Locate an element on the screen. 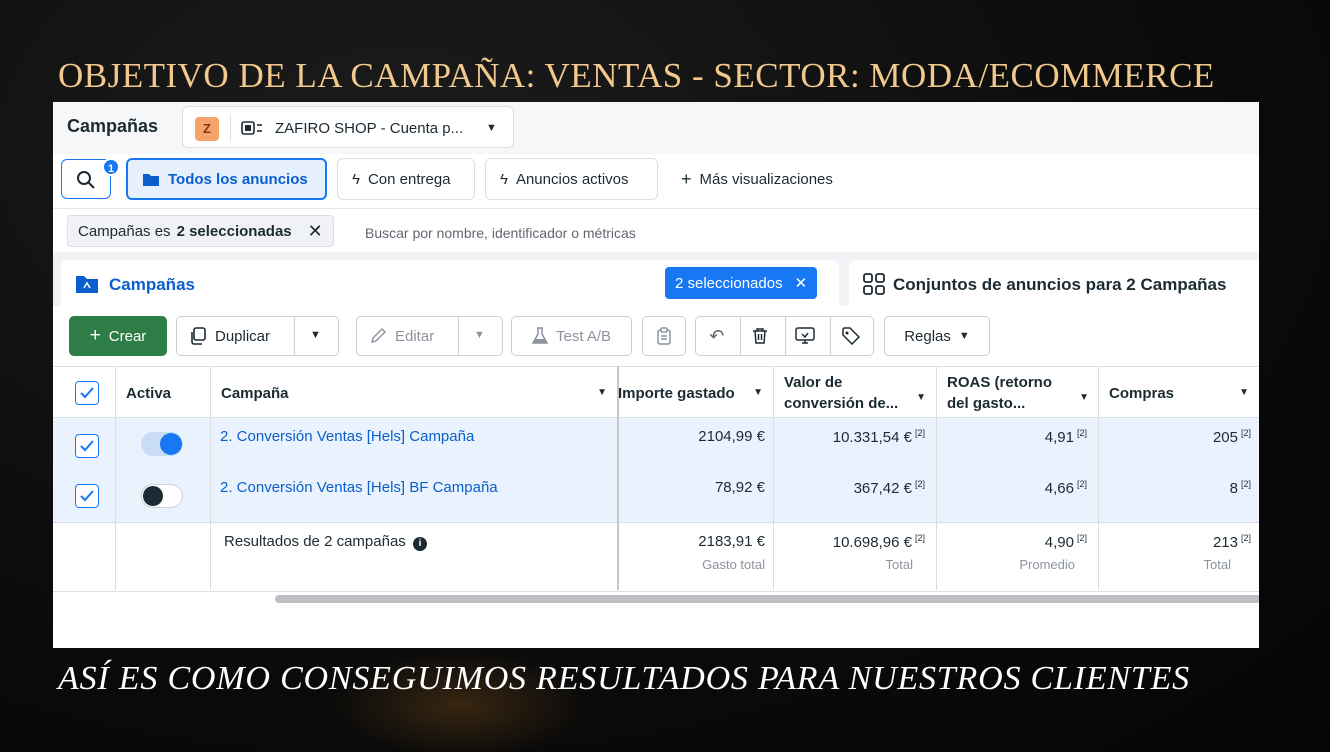 The height and width of the screenshot is (752, 1330). duplicate-button: Duplicar ▼ is located at coordinates (257, 336).